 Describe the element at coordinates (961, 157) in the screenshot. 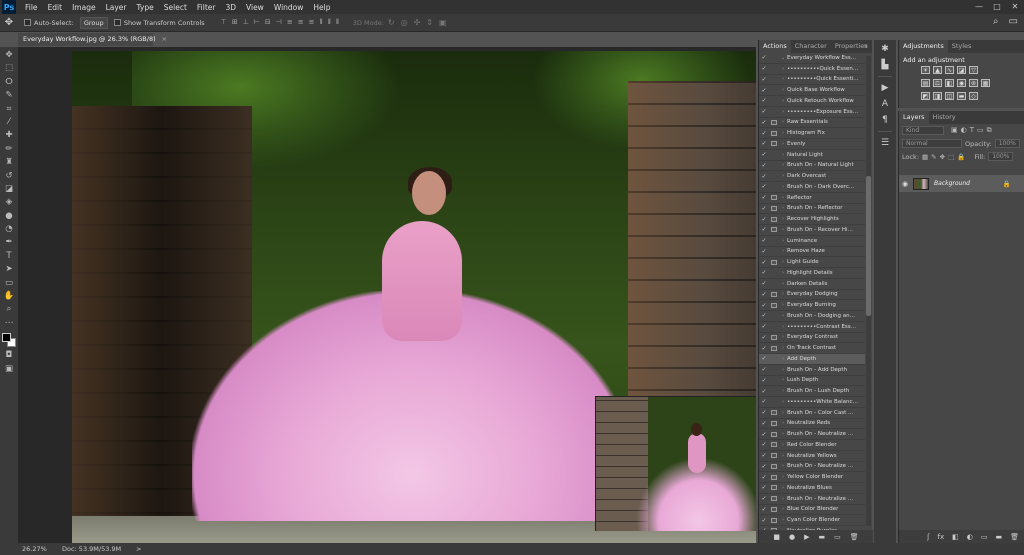

I see `lock-all-icon: 🔒` at that location.